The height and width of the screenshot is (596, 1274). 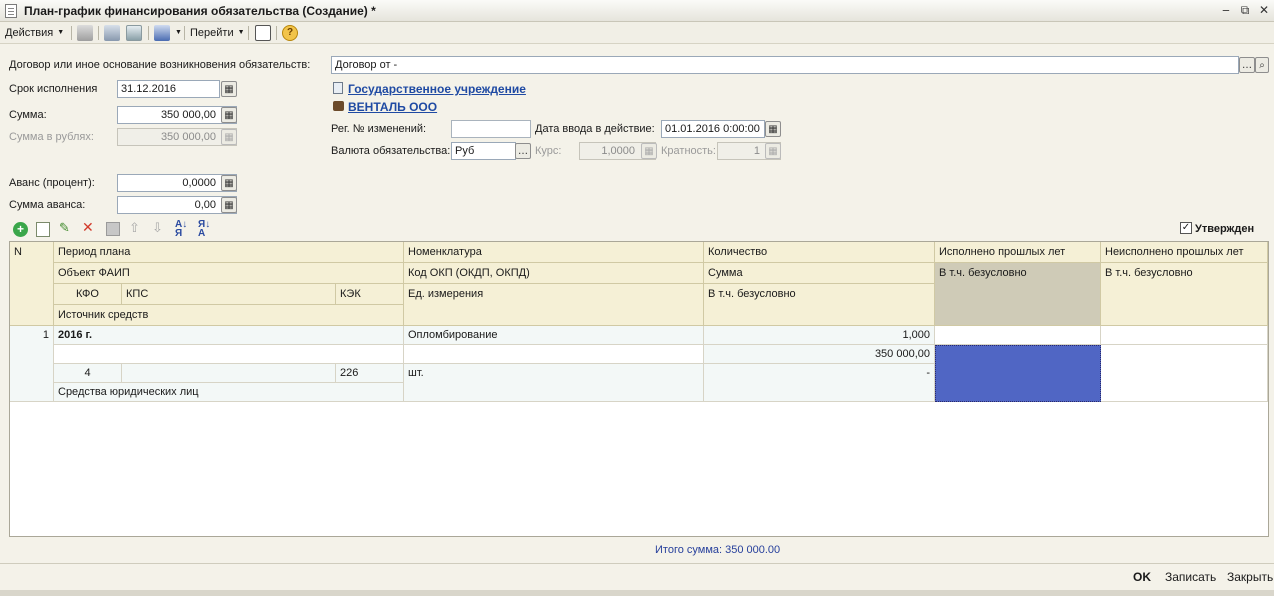 What do you see at coordinates (1250, 577) in the screenshot?
I see `close-button: Закрыть` at bounding box center [1250, 577].